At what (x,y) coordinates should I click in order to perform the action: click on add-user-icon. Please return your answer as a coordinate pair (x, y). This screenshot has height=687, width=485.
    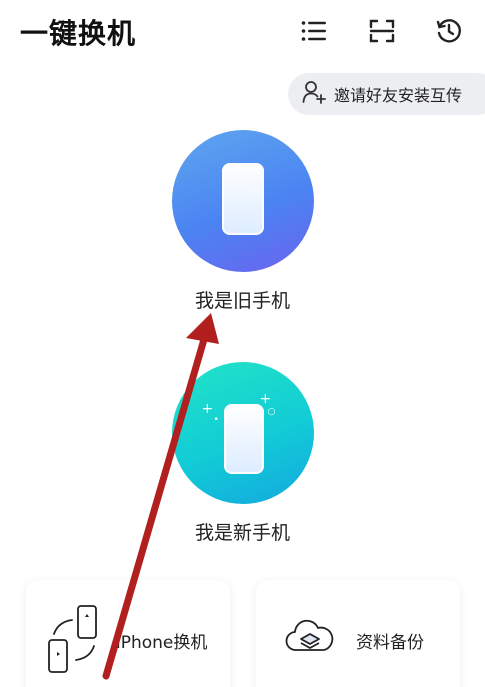
    Looking at the image, I should click on (315, 94).